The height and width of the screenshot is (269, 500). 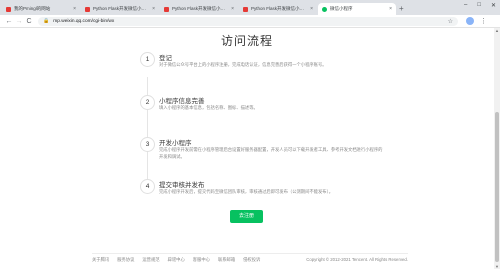 I want to click on footer-link: 客服中心, so click(x=201, y=260).